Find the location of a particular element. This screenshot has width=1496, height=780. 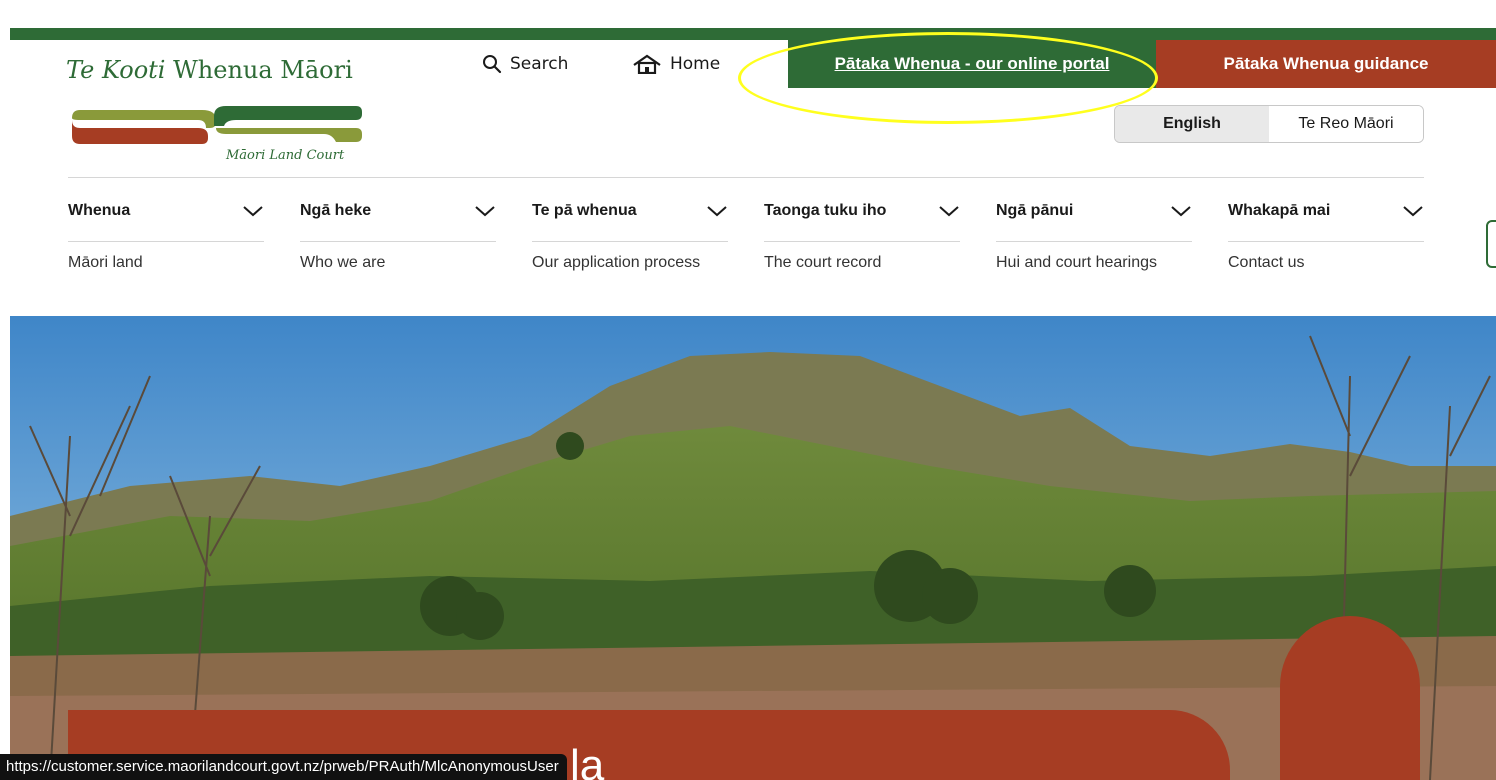

nav-heading-label: Ngā pānui is located at coordinates (1035, 210).